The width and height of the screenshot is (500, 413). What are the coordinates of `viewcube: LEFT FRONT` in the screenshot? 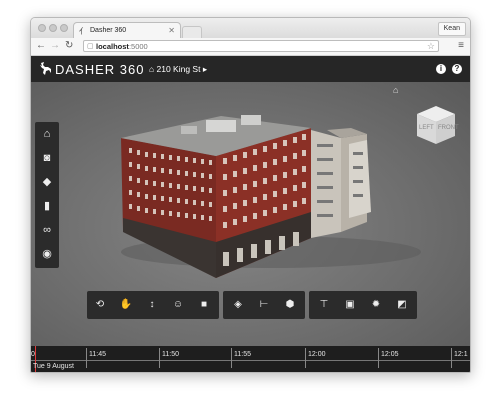 It's located at (437, 125).